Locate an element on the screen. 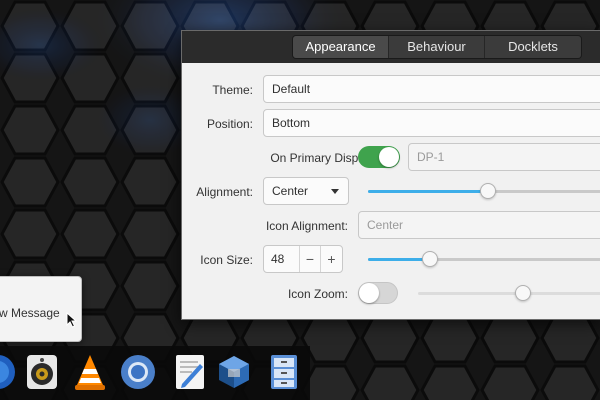 Image resolution: width=600 pixels, height=400 pixels. icon-size-decrease-button: − is located at coordinates (310, 259).